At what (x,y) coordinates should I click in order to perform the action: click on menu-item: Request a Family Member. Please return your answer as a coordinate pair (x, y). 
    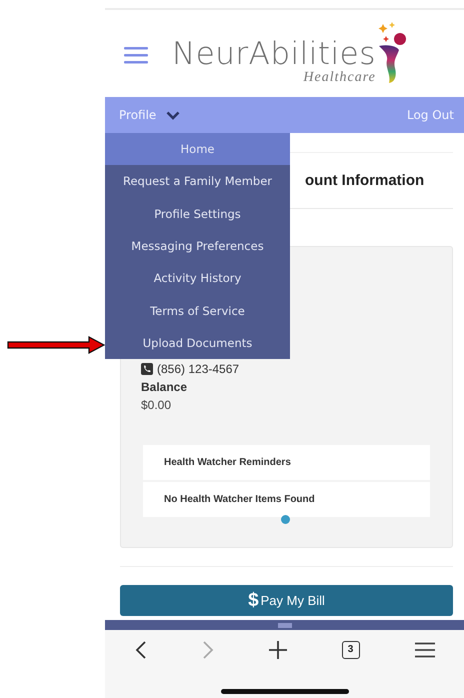
    Looking at the image, I should click on (197, 181).